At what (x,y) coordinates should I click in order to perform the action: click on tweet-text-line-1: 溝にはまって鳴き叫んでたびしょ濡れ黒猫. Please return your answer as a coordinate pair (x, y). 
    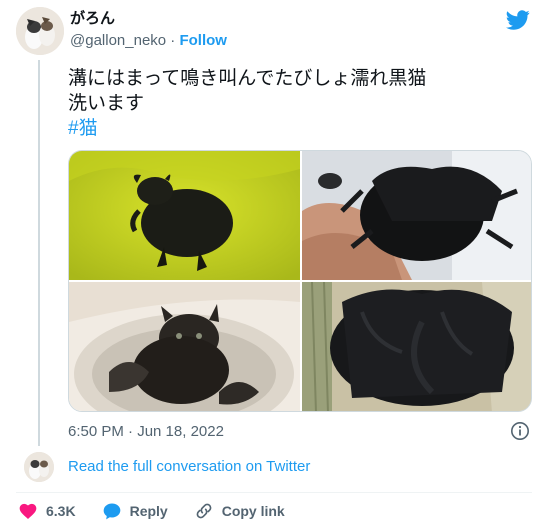
    Looking at the image, I should click on (247, 78).